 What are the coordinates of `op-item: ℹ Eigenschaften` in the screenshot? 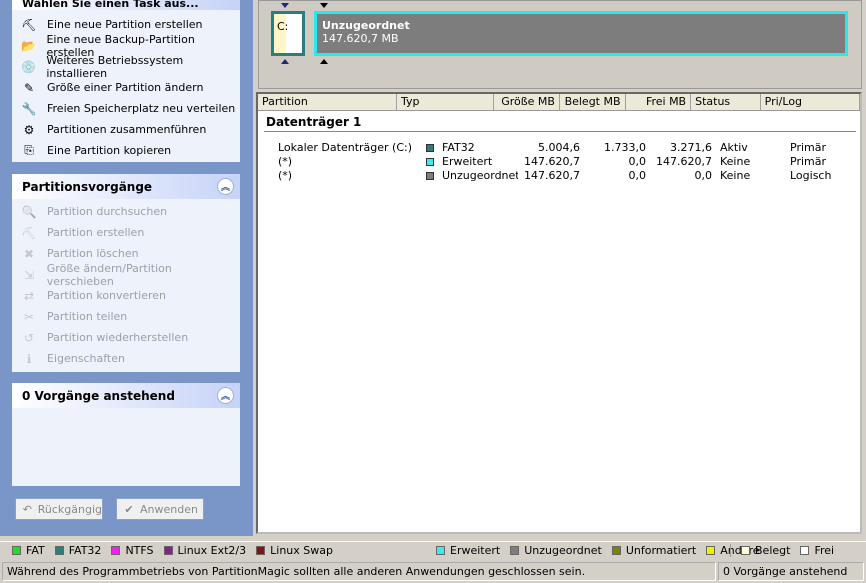 It's located at (126, 358).